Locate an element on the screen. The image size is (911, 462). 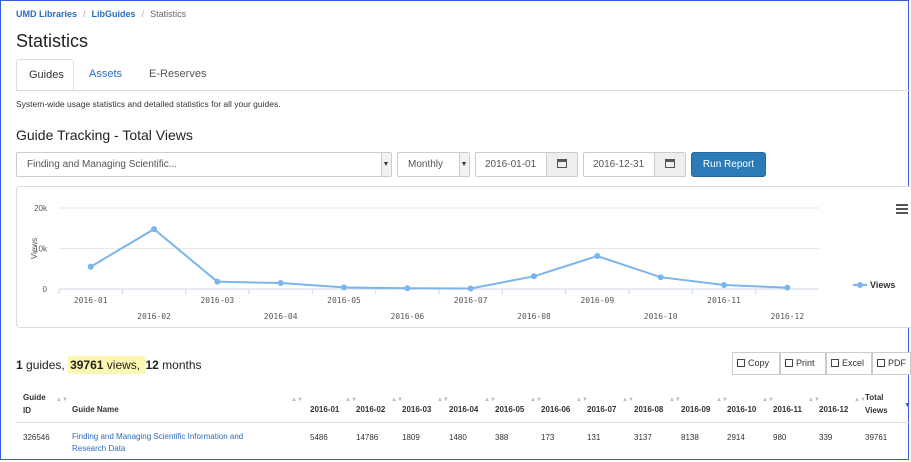
end-date-field: 2016-12-31 is located at coordinates (634, 164).